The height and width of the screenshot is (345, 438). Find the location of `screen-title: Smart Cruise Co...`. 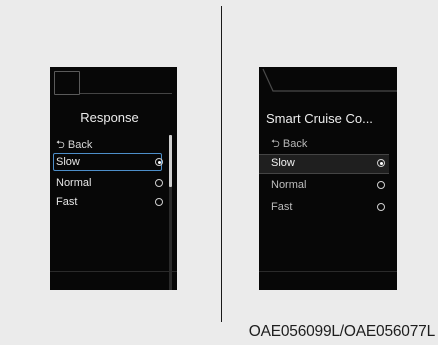

screen-title: Smart Cruise Co... is located at coordinates (319, 118).